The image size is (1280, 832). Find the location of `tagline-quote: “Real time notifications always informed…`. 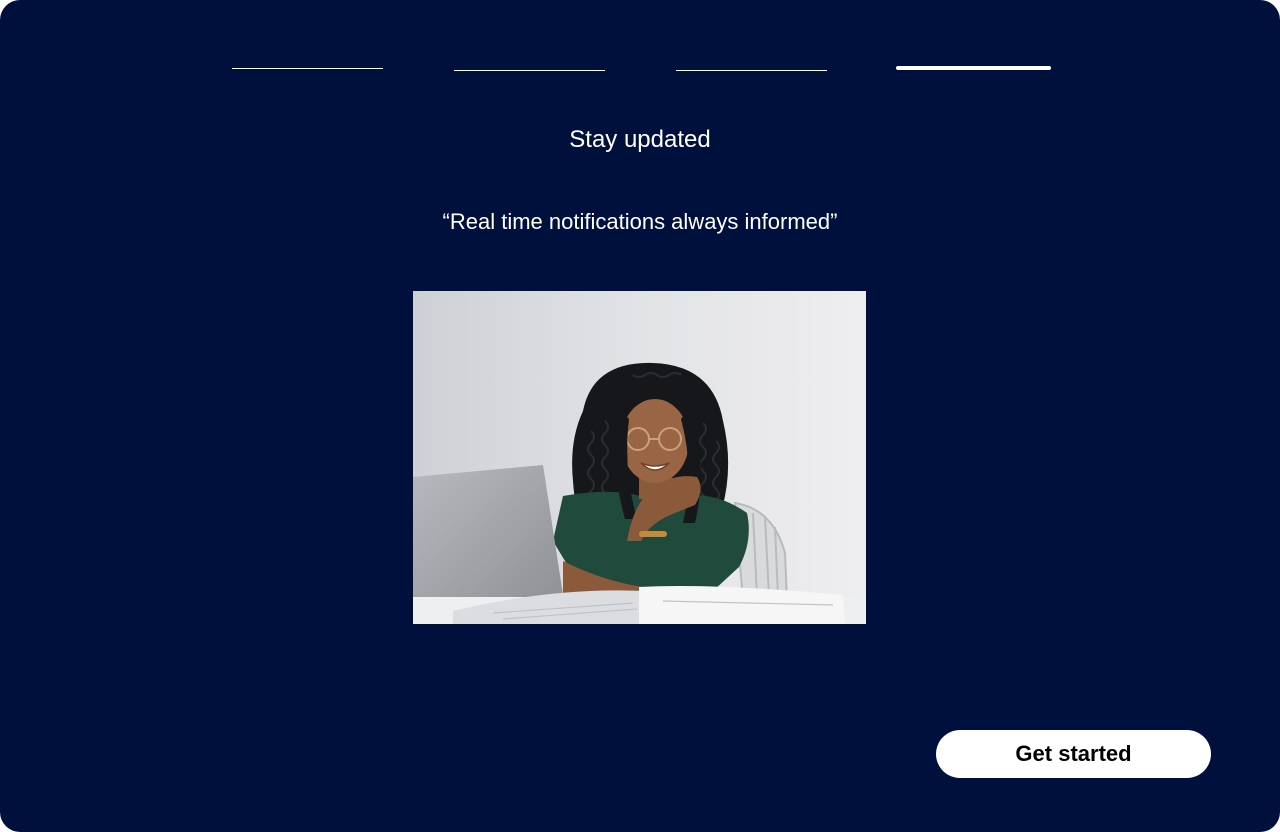

tagline-quote: “Real time notifications always informed… is located at coordinates (640, 221).